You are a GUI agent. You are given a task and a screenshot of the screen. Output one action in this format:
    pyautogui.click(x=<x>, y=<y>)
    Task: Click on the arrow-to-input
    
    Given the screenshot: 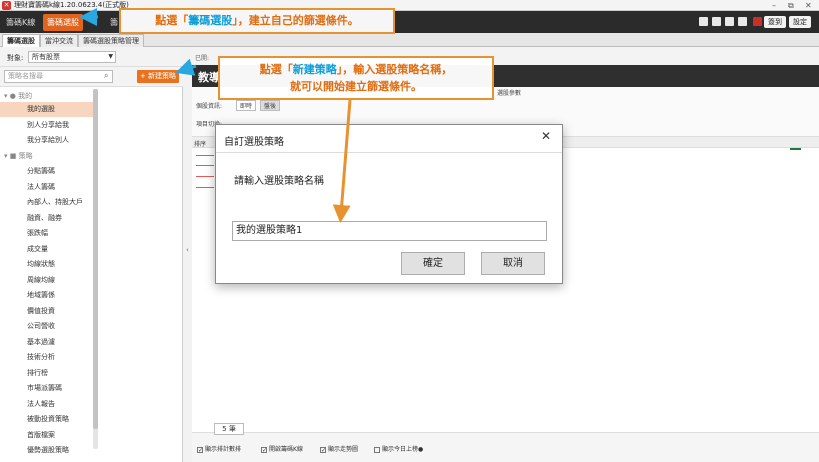 What is the action you would take?
    pyautogui.click(x=342, y=161)
    